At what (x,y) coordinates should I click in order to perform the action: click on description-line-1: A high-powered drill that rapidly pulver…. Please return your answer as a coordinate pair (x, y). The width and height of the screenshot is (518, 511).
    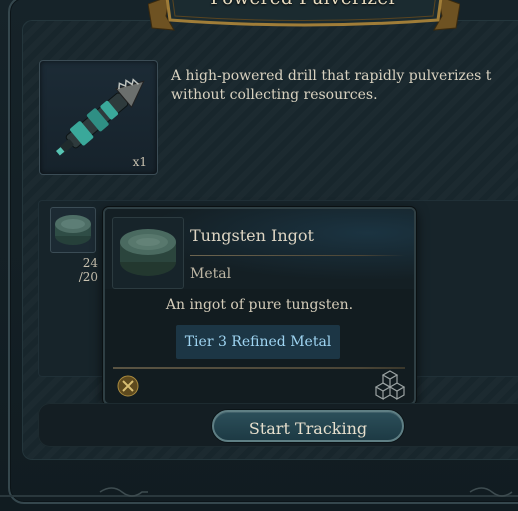
    Looking at the image, I should click on (331, 76).